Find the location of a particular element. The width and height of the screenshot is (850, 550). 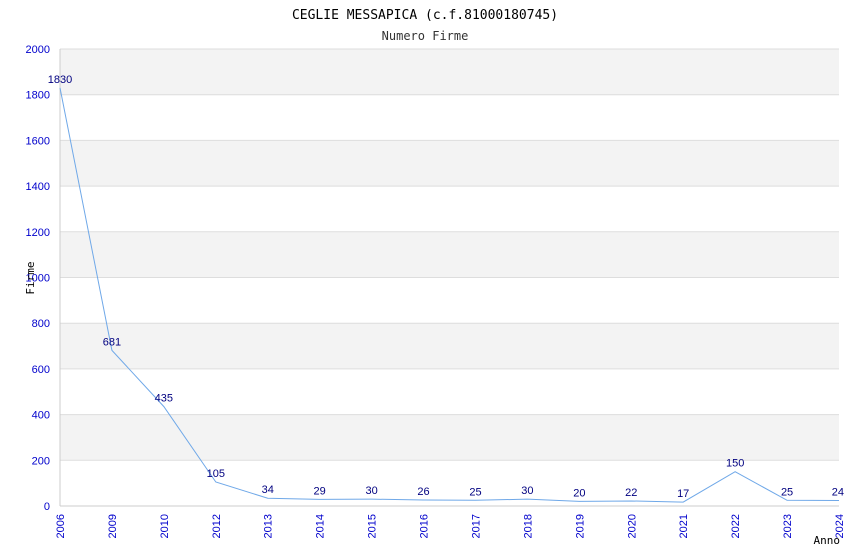

x-axis-title: Anno is located at coordinates (827, 540).